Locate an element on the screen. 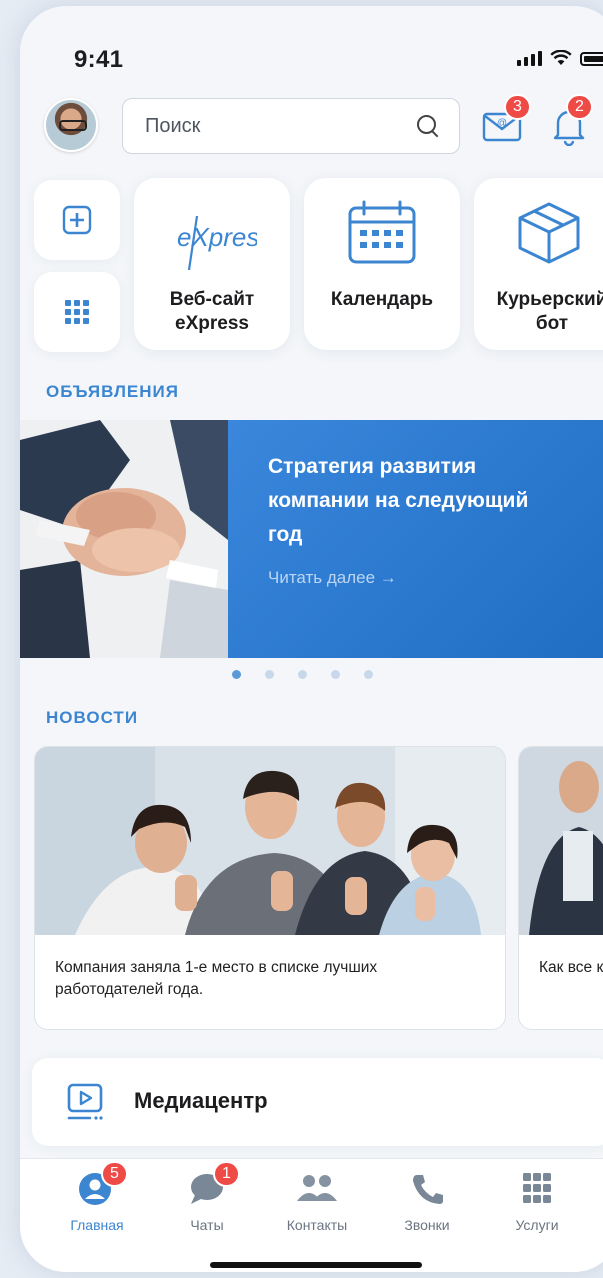 The image size is (603, 1278). tile-label: Курьерский бот is located at coordinates (549, 311).